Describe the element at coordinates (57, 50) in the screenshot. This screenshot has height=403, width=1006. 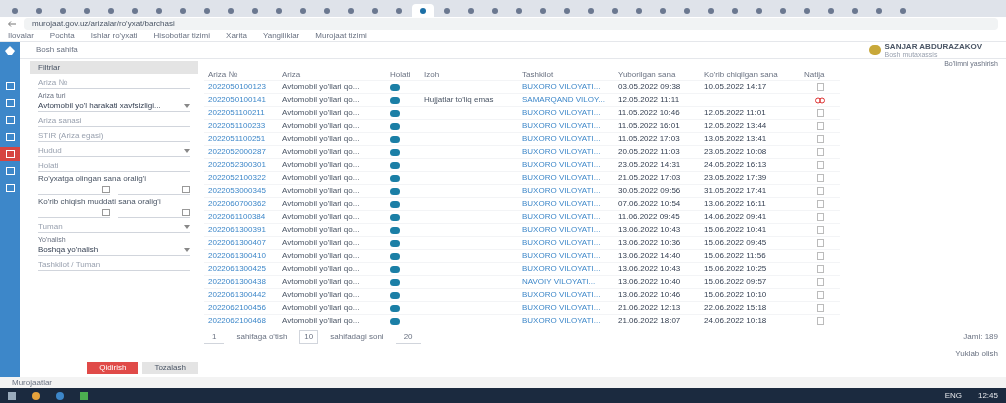
I see `nav-link: Bosh sahifa` at that location.